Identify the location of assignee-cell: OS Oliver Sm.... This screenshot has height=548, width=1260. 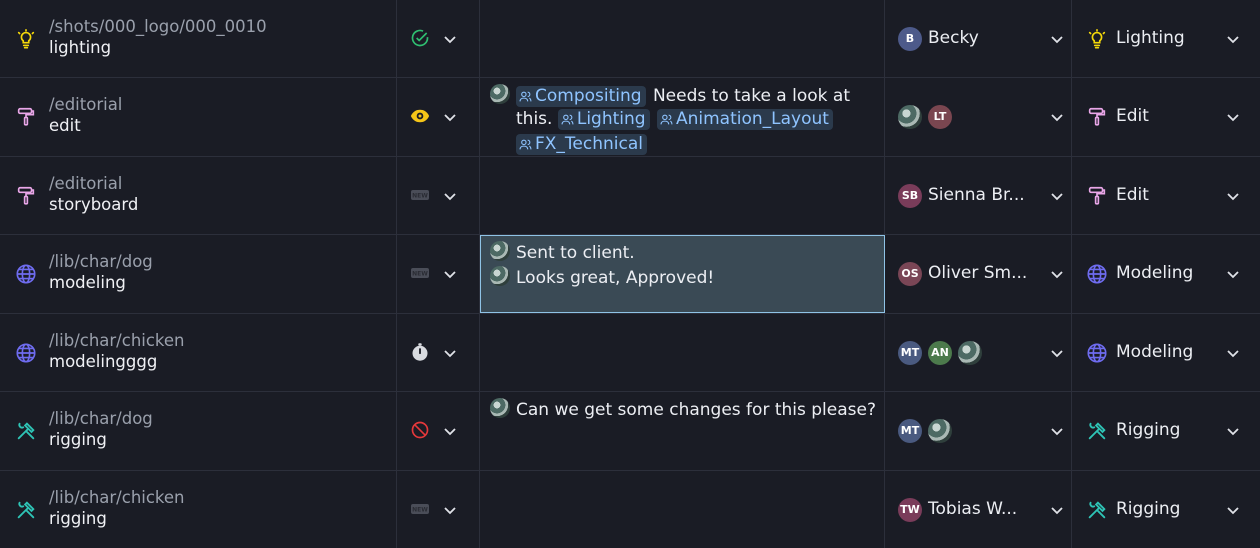
(978, 274).